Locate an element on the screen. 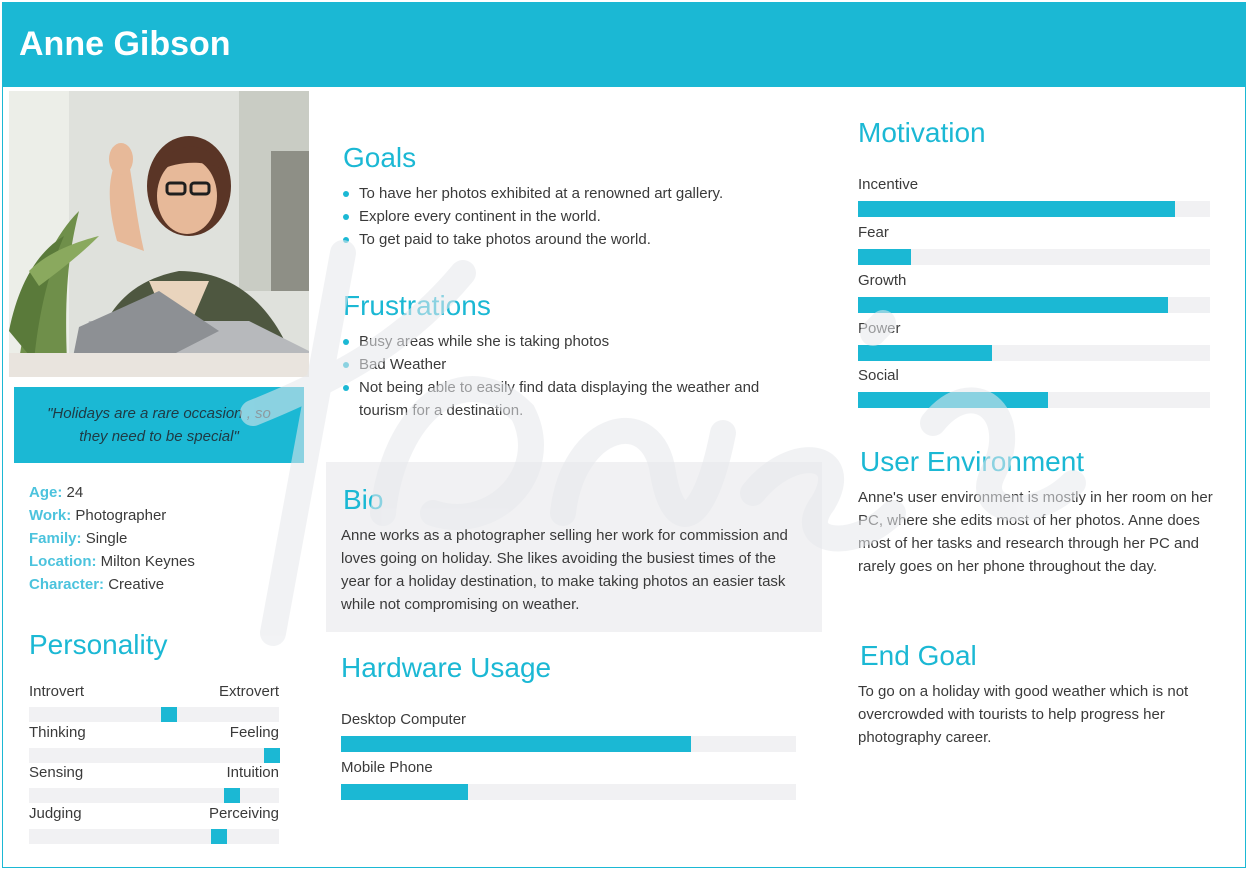 The width and height of the screenshot is (1249, 870). scale-left-label: Introvert is located at coordinates (57, 691).